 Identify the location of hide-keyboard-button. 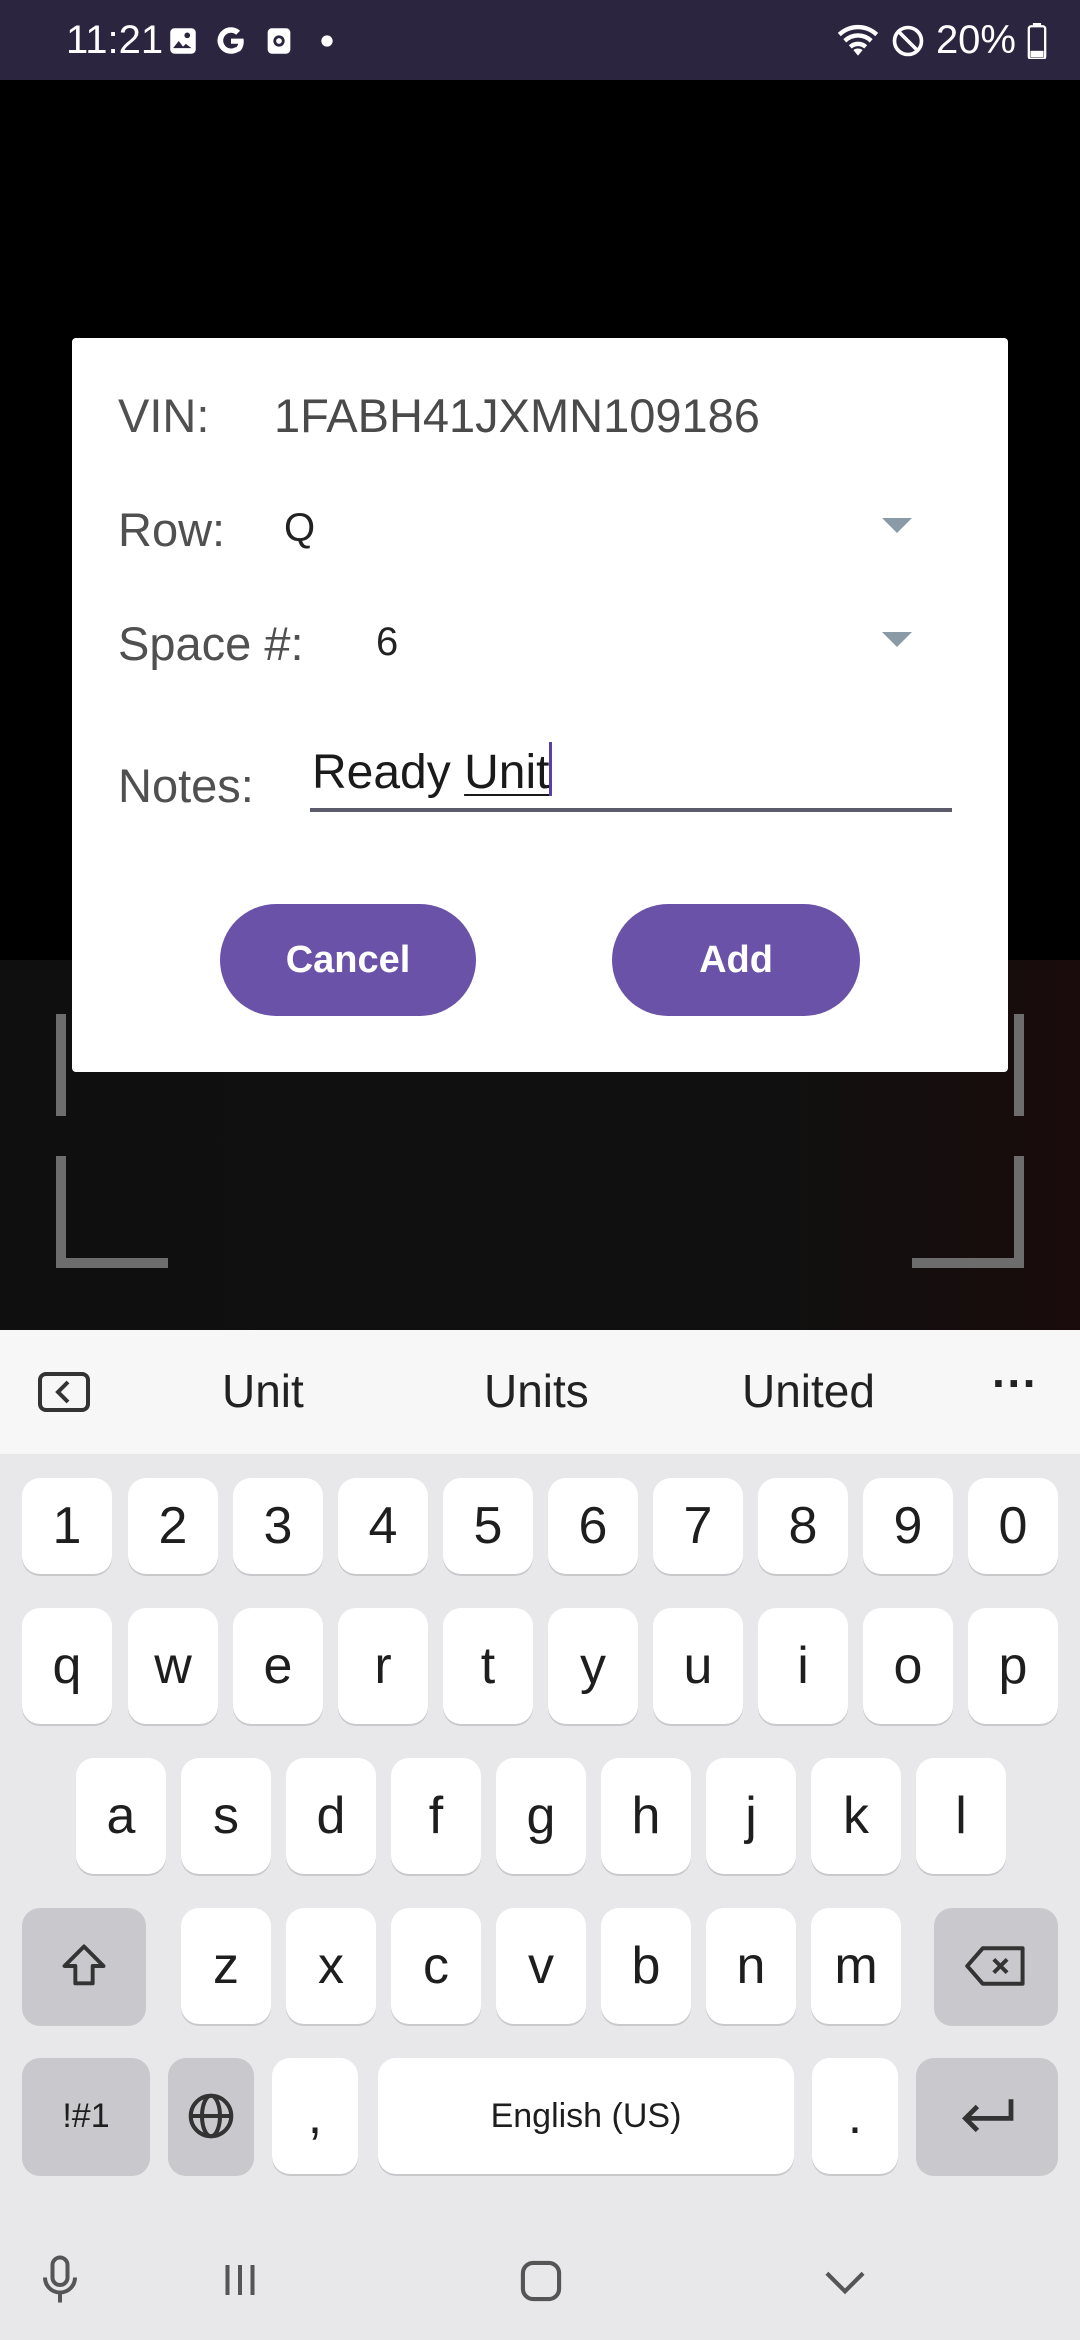
(845, 2281).